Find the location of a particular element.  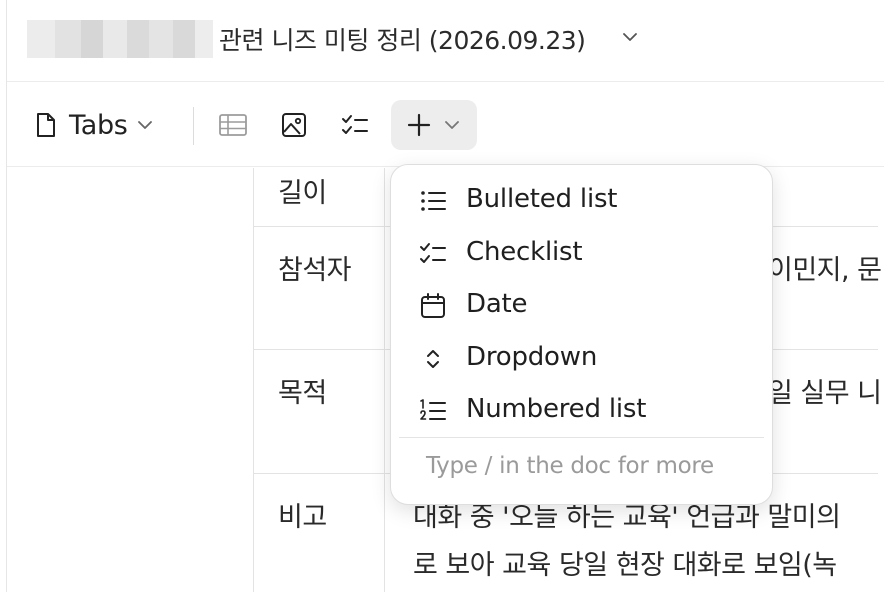

menu-item-date: Date is located at coordinates (581, 305).